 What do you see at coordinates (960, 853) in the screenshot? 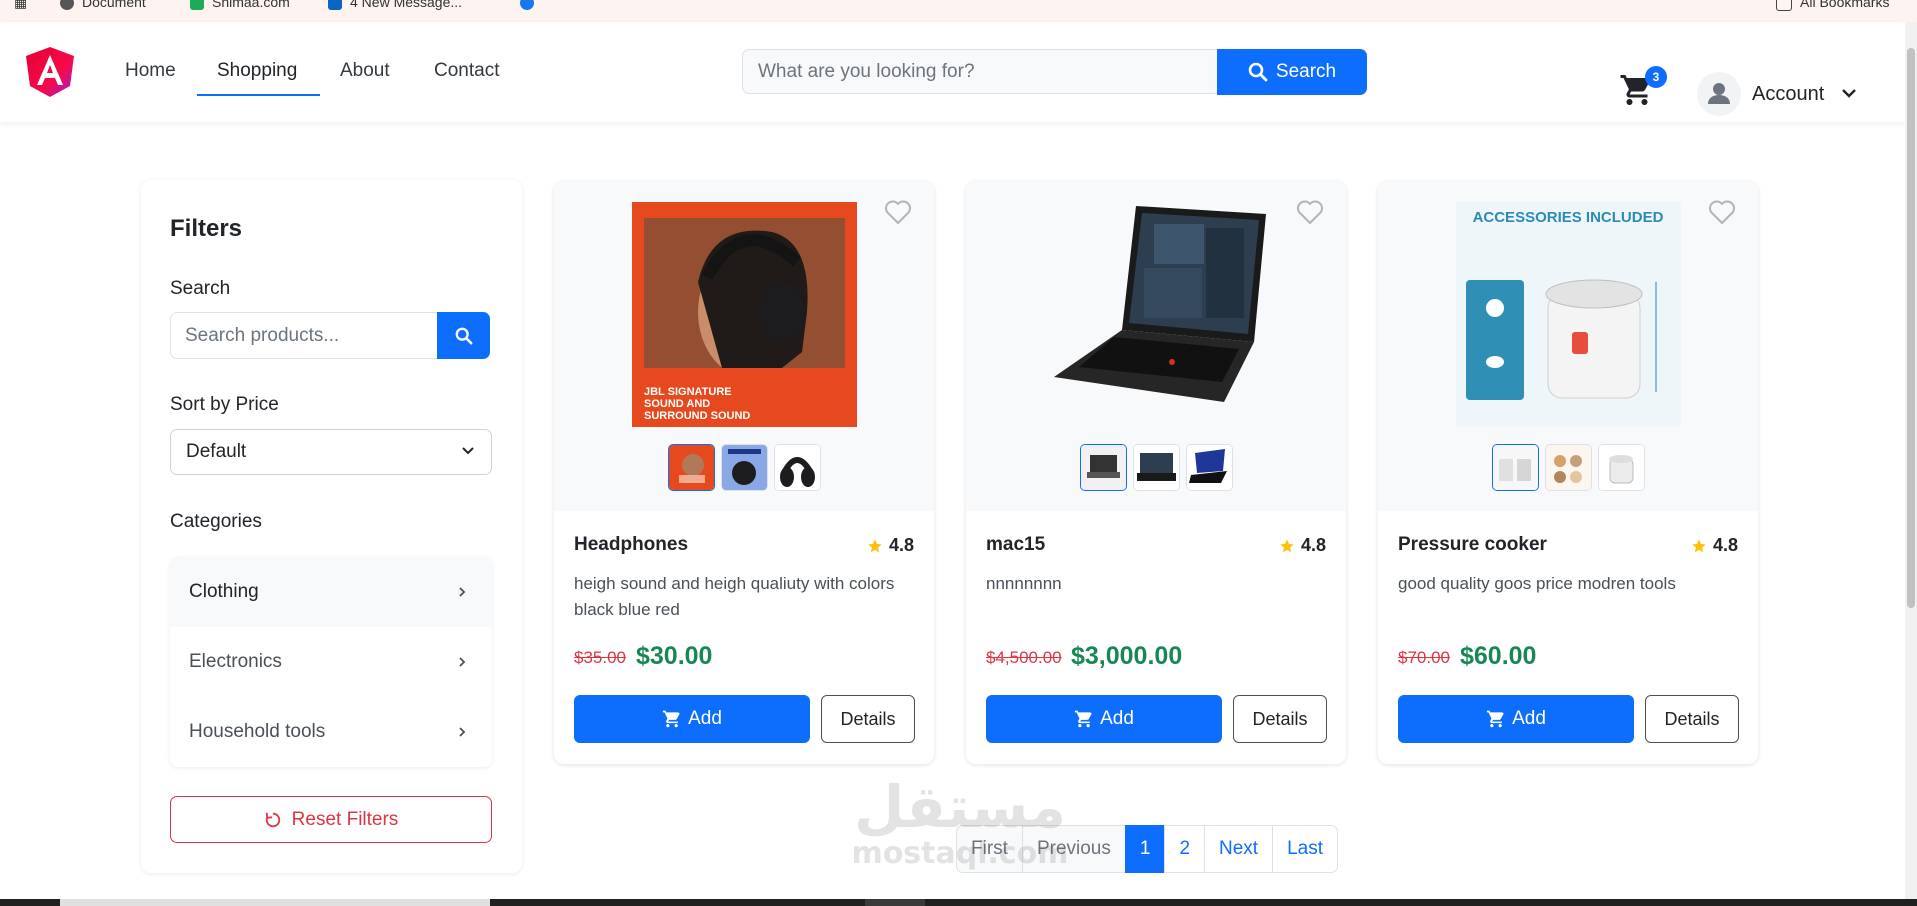
I see `watermark-latin: mostaql.com` at bounding box center [960, 853].